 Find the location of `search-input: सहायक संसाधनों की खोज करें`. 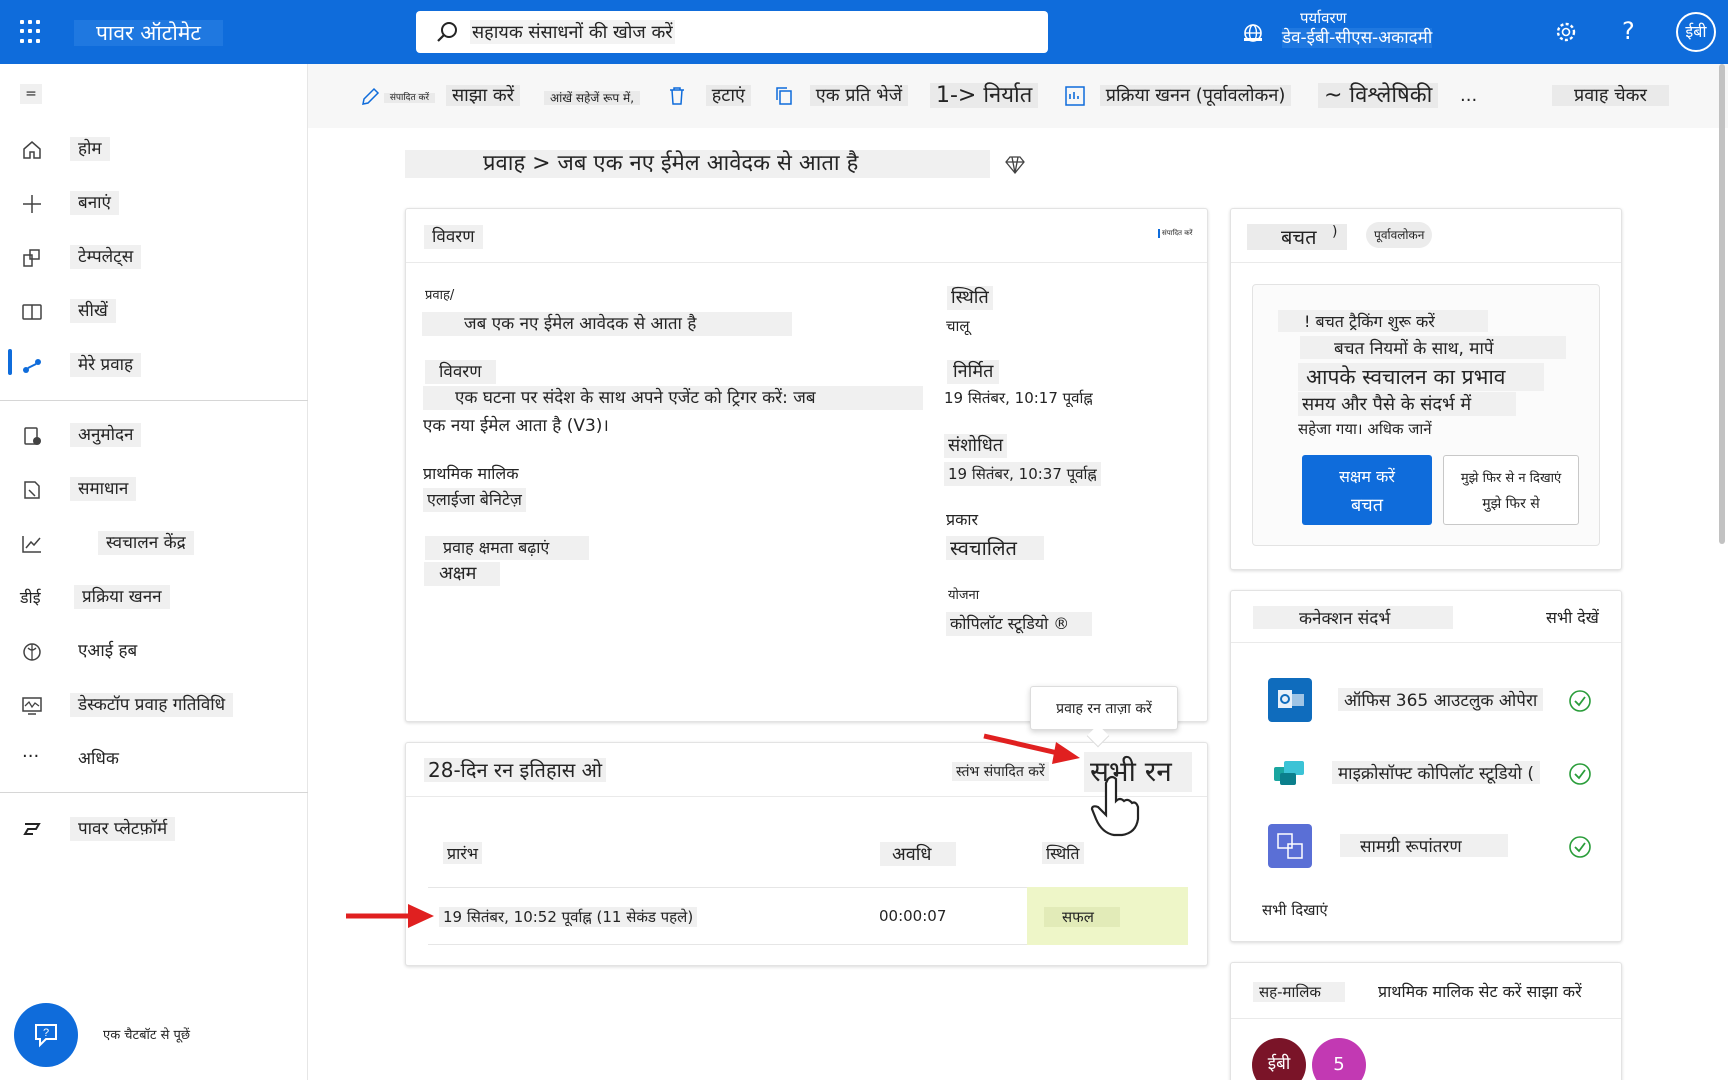

search-input: सहायक संसाधनों की खोज करें is located at coordinates (572, 32).